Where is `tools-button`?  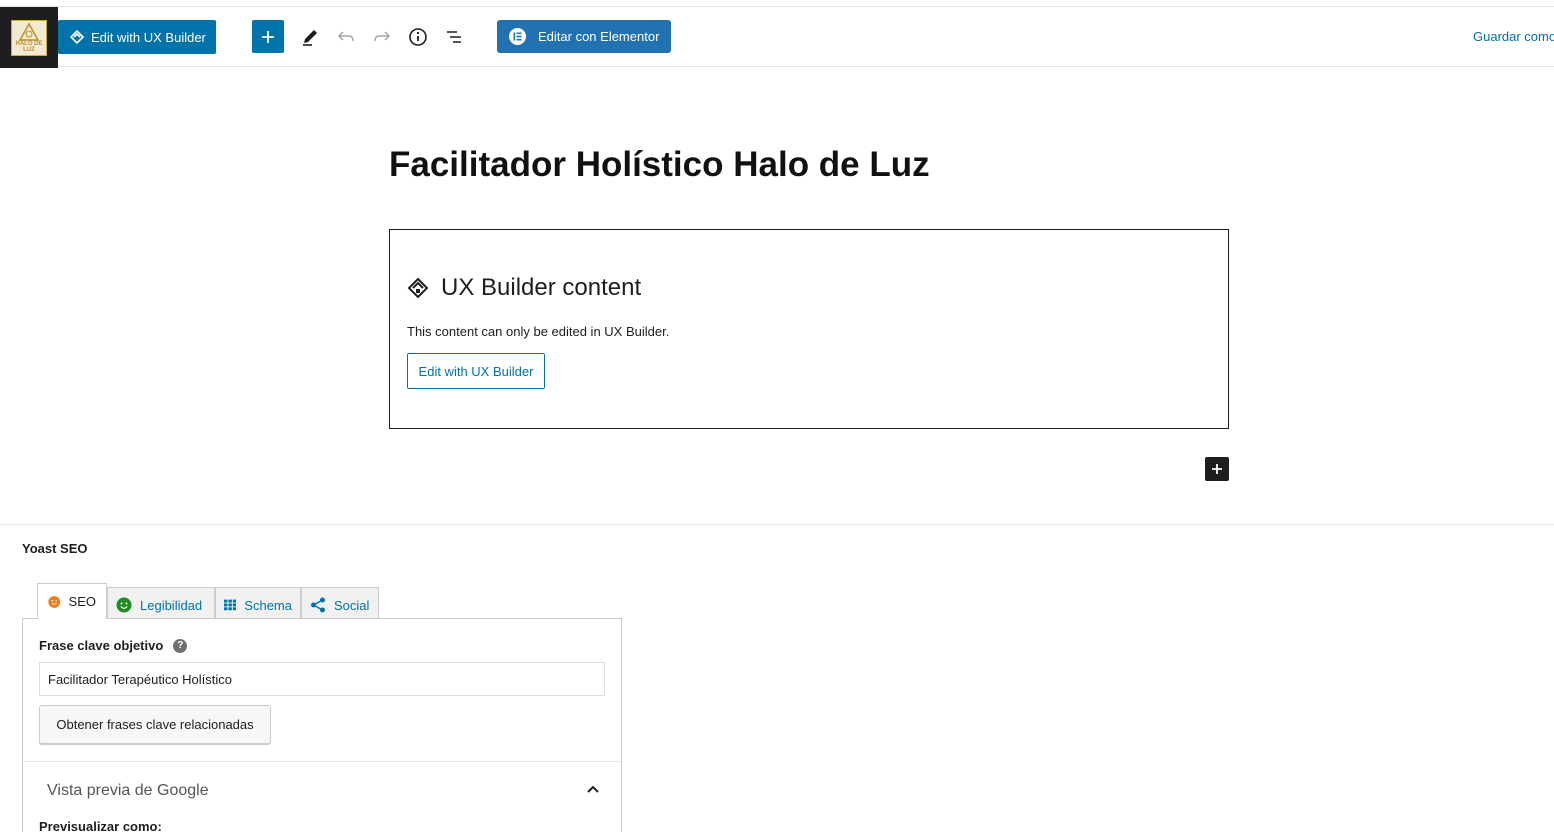 tools-button is located at coordinates (310, 37).